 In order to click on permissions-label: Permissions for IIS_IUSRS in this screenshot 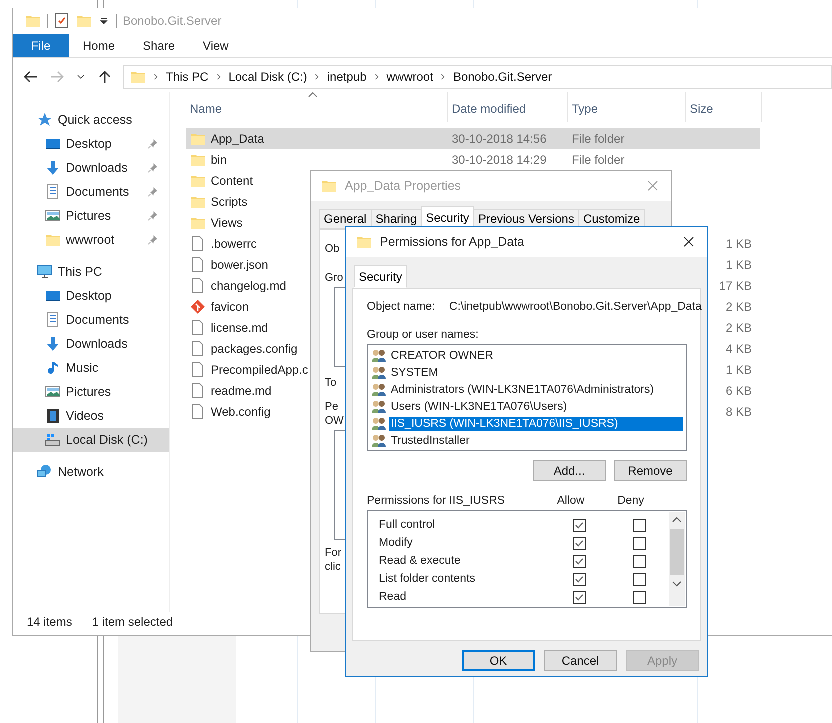, I will do `click(436, 501)`.